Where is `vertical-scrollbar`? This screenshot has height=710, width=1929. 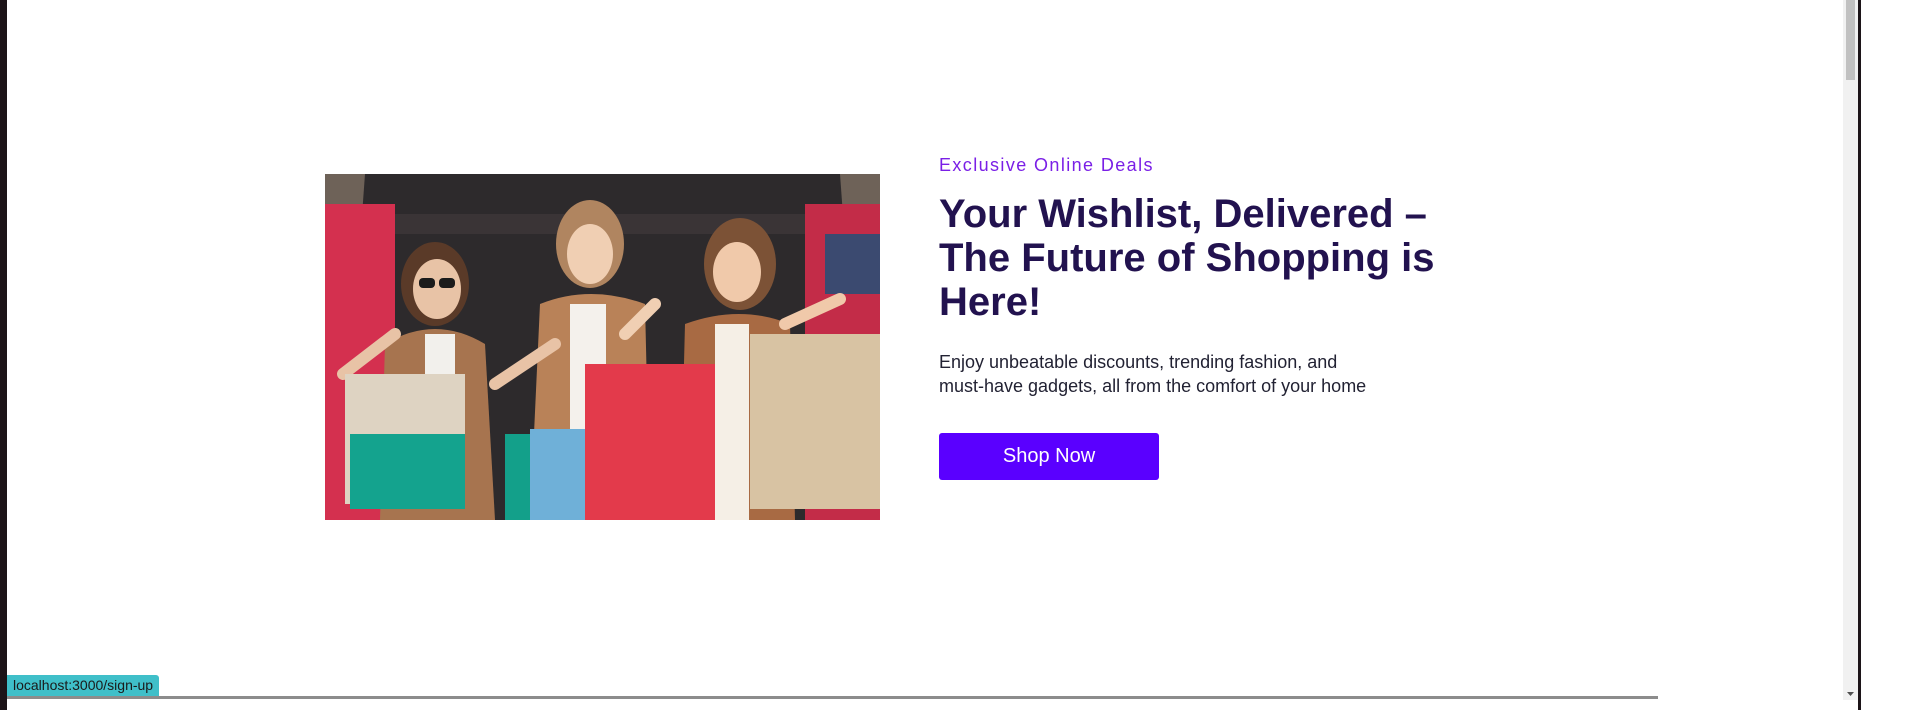 vertical-scrollbar is located at coordinates (1850, 350).